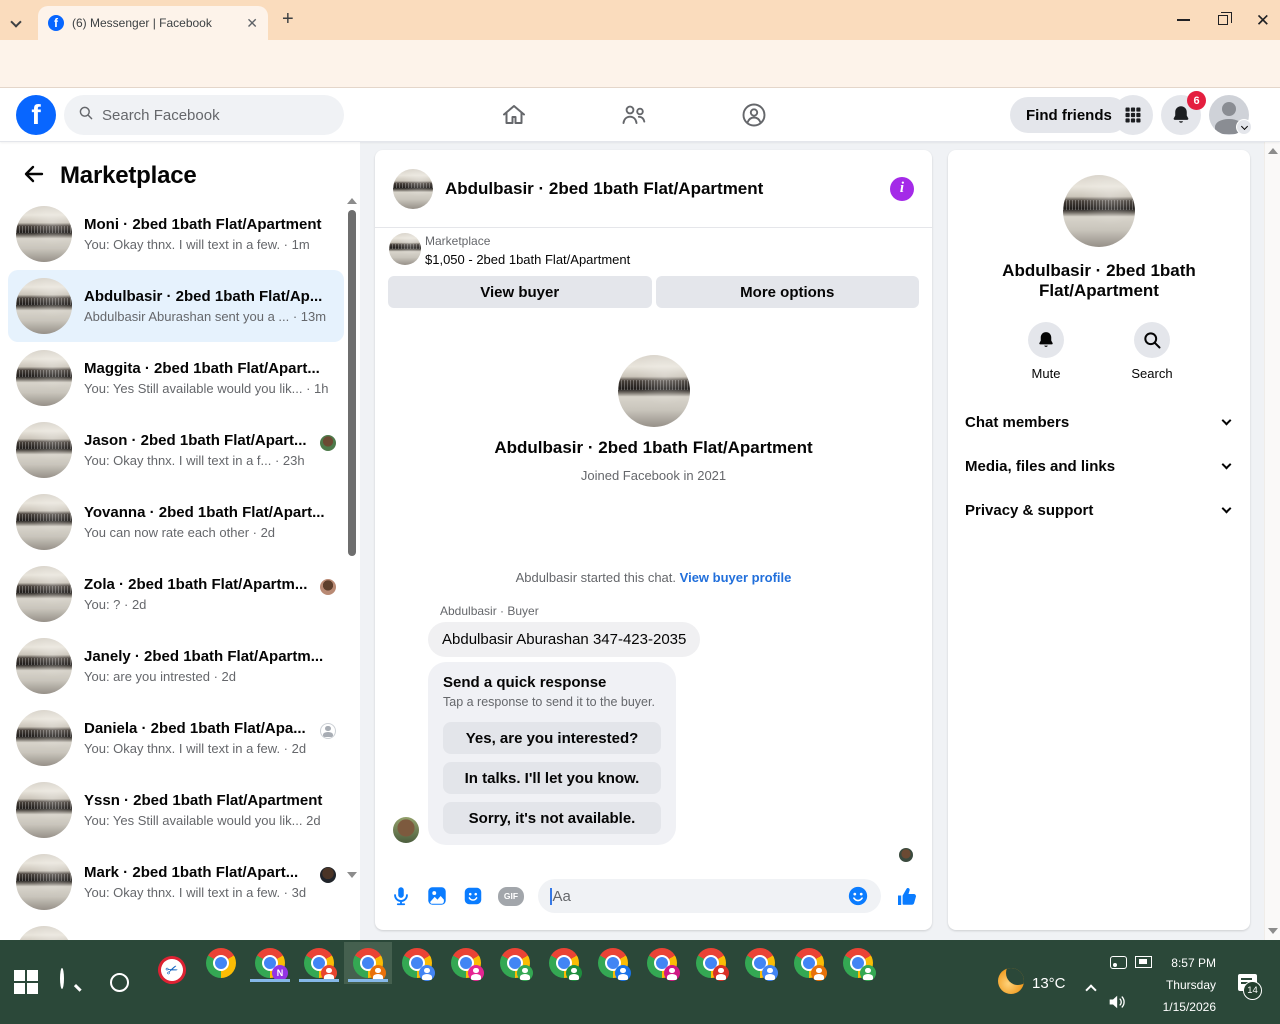  What do you see at coordinates (36, 115) in the screenshot?
I see `facebook-logo: f` at bounding box center [36, 115].